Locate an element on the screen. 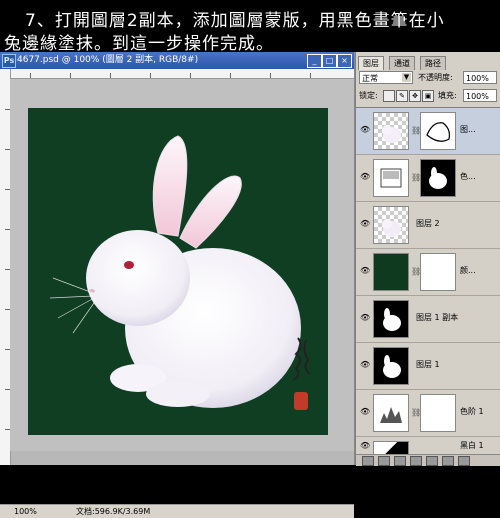  fill-field: 100% is located at coordinates (480, 95).